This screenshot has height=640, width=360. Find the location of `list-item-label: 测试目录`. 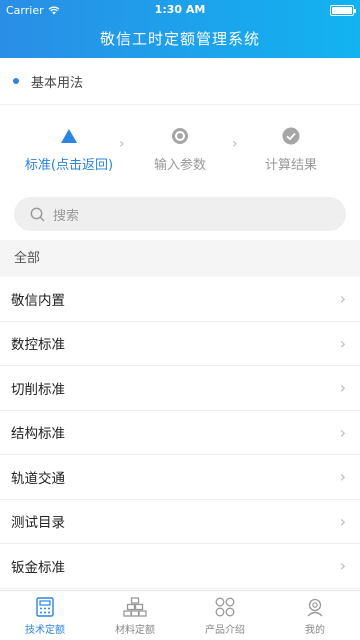

list-item-label: 测试目录 is located at coordinates (38, 523).